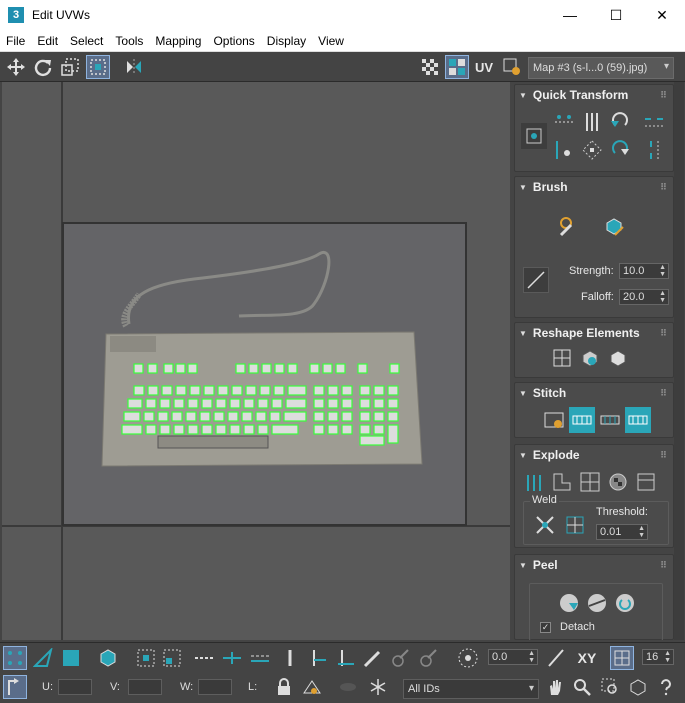  Describe the element at coordinates (15, 687) in the screenshot. I see `absolute-offset-icon` at that location.